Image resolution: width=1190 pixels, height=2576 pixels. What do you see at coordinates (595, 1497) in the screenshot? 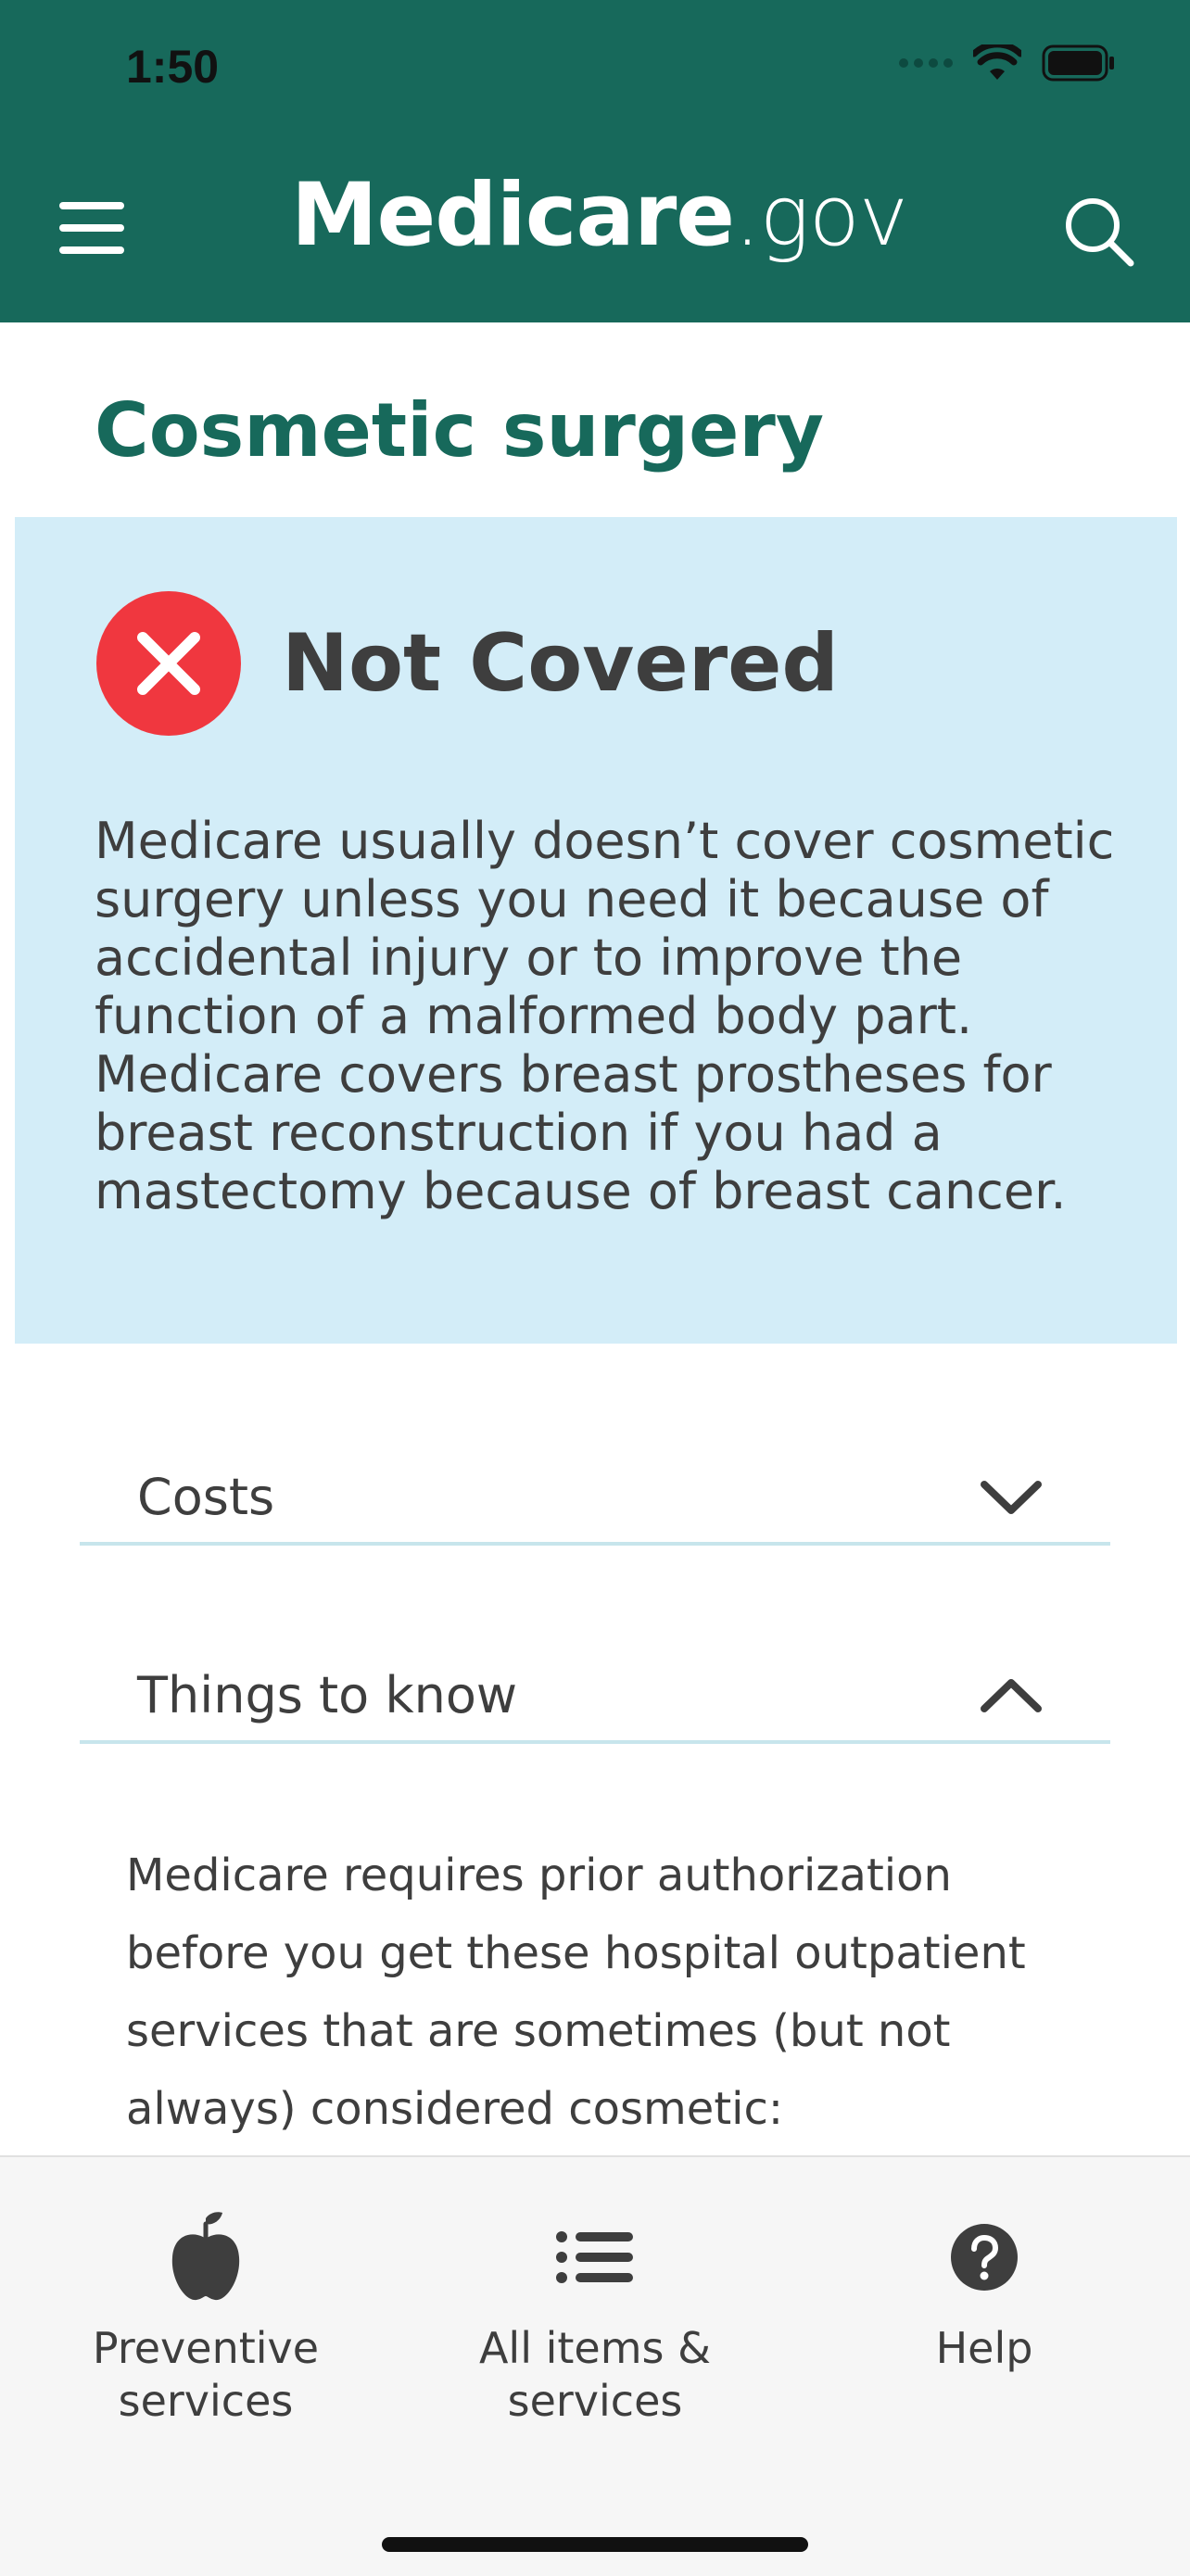
I see `accordion-costs: Costs` at bounding box center [595, 1497].